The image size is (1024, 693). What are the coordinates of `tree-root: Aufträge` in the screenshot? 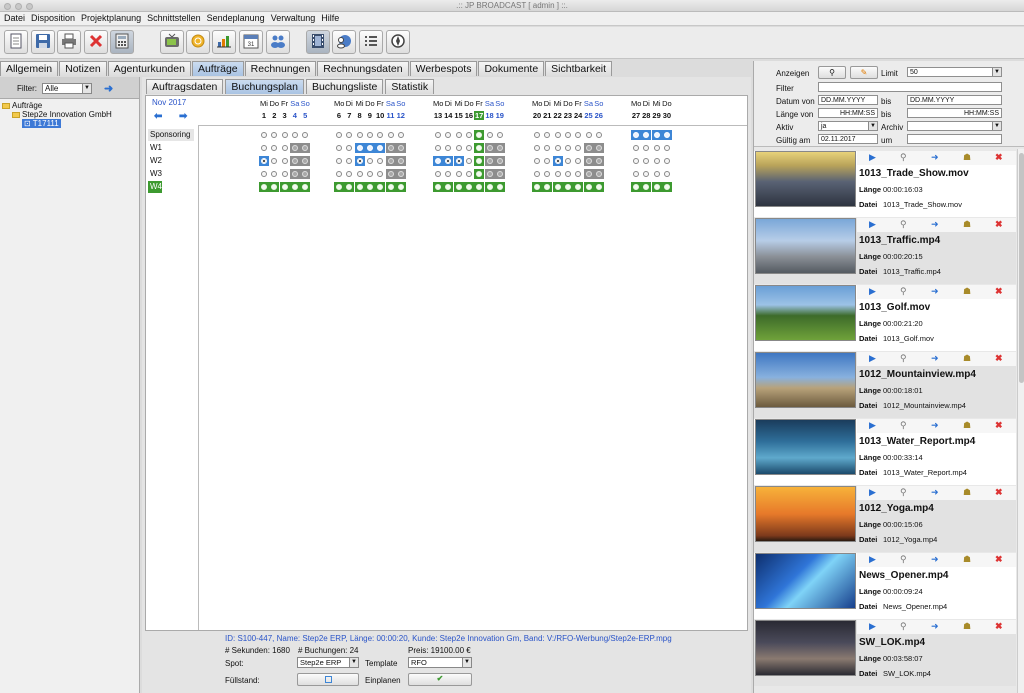 It's located at (70, 105).